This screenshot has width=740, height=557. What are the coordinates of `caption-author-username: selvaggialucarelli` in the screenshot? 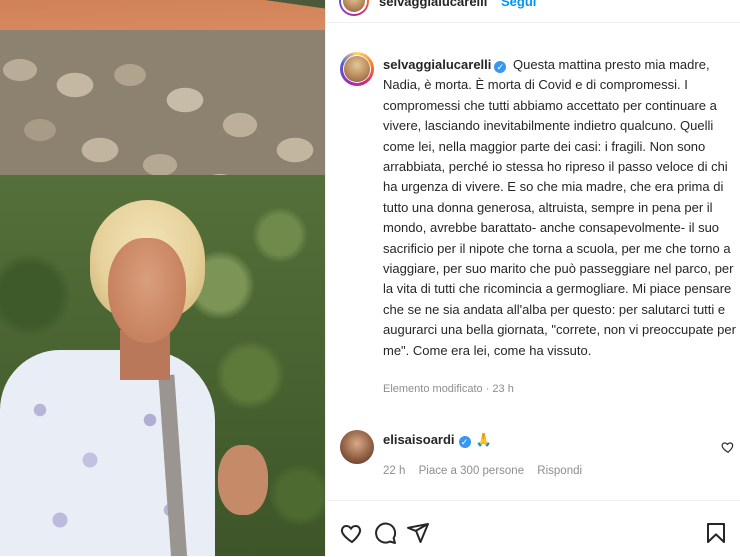 It's located at (437, 64).